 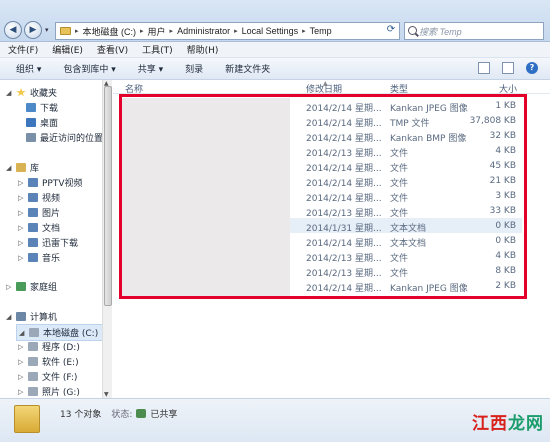 What do you see at coordinates (64, 137) in the screenshot?
I see `nav-recent: 最近访问的位置` at bounding box center [64, 137].